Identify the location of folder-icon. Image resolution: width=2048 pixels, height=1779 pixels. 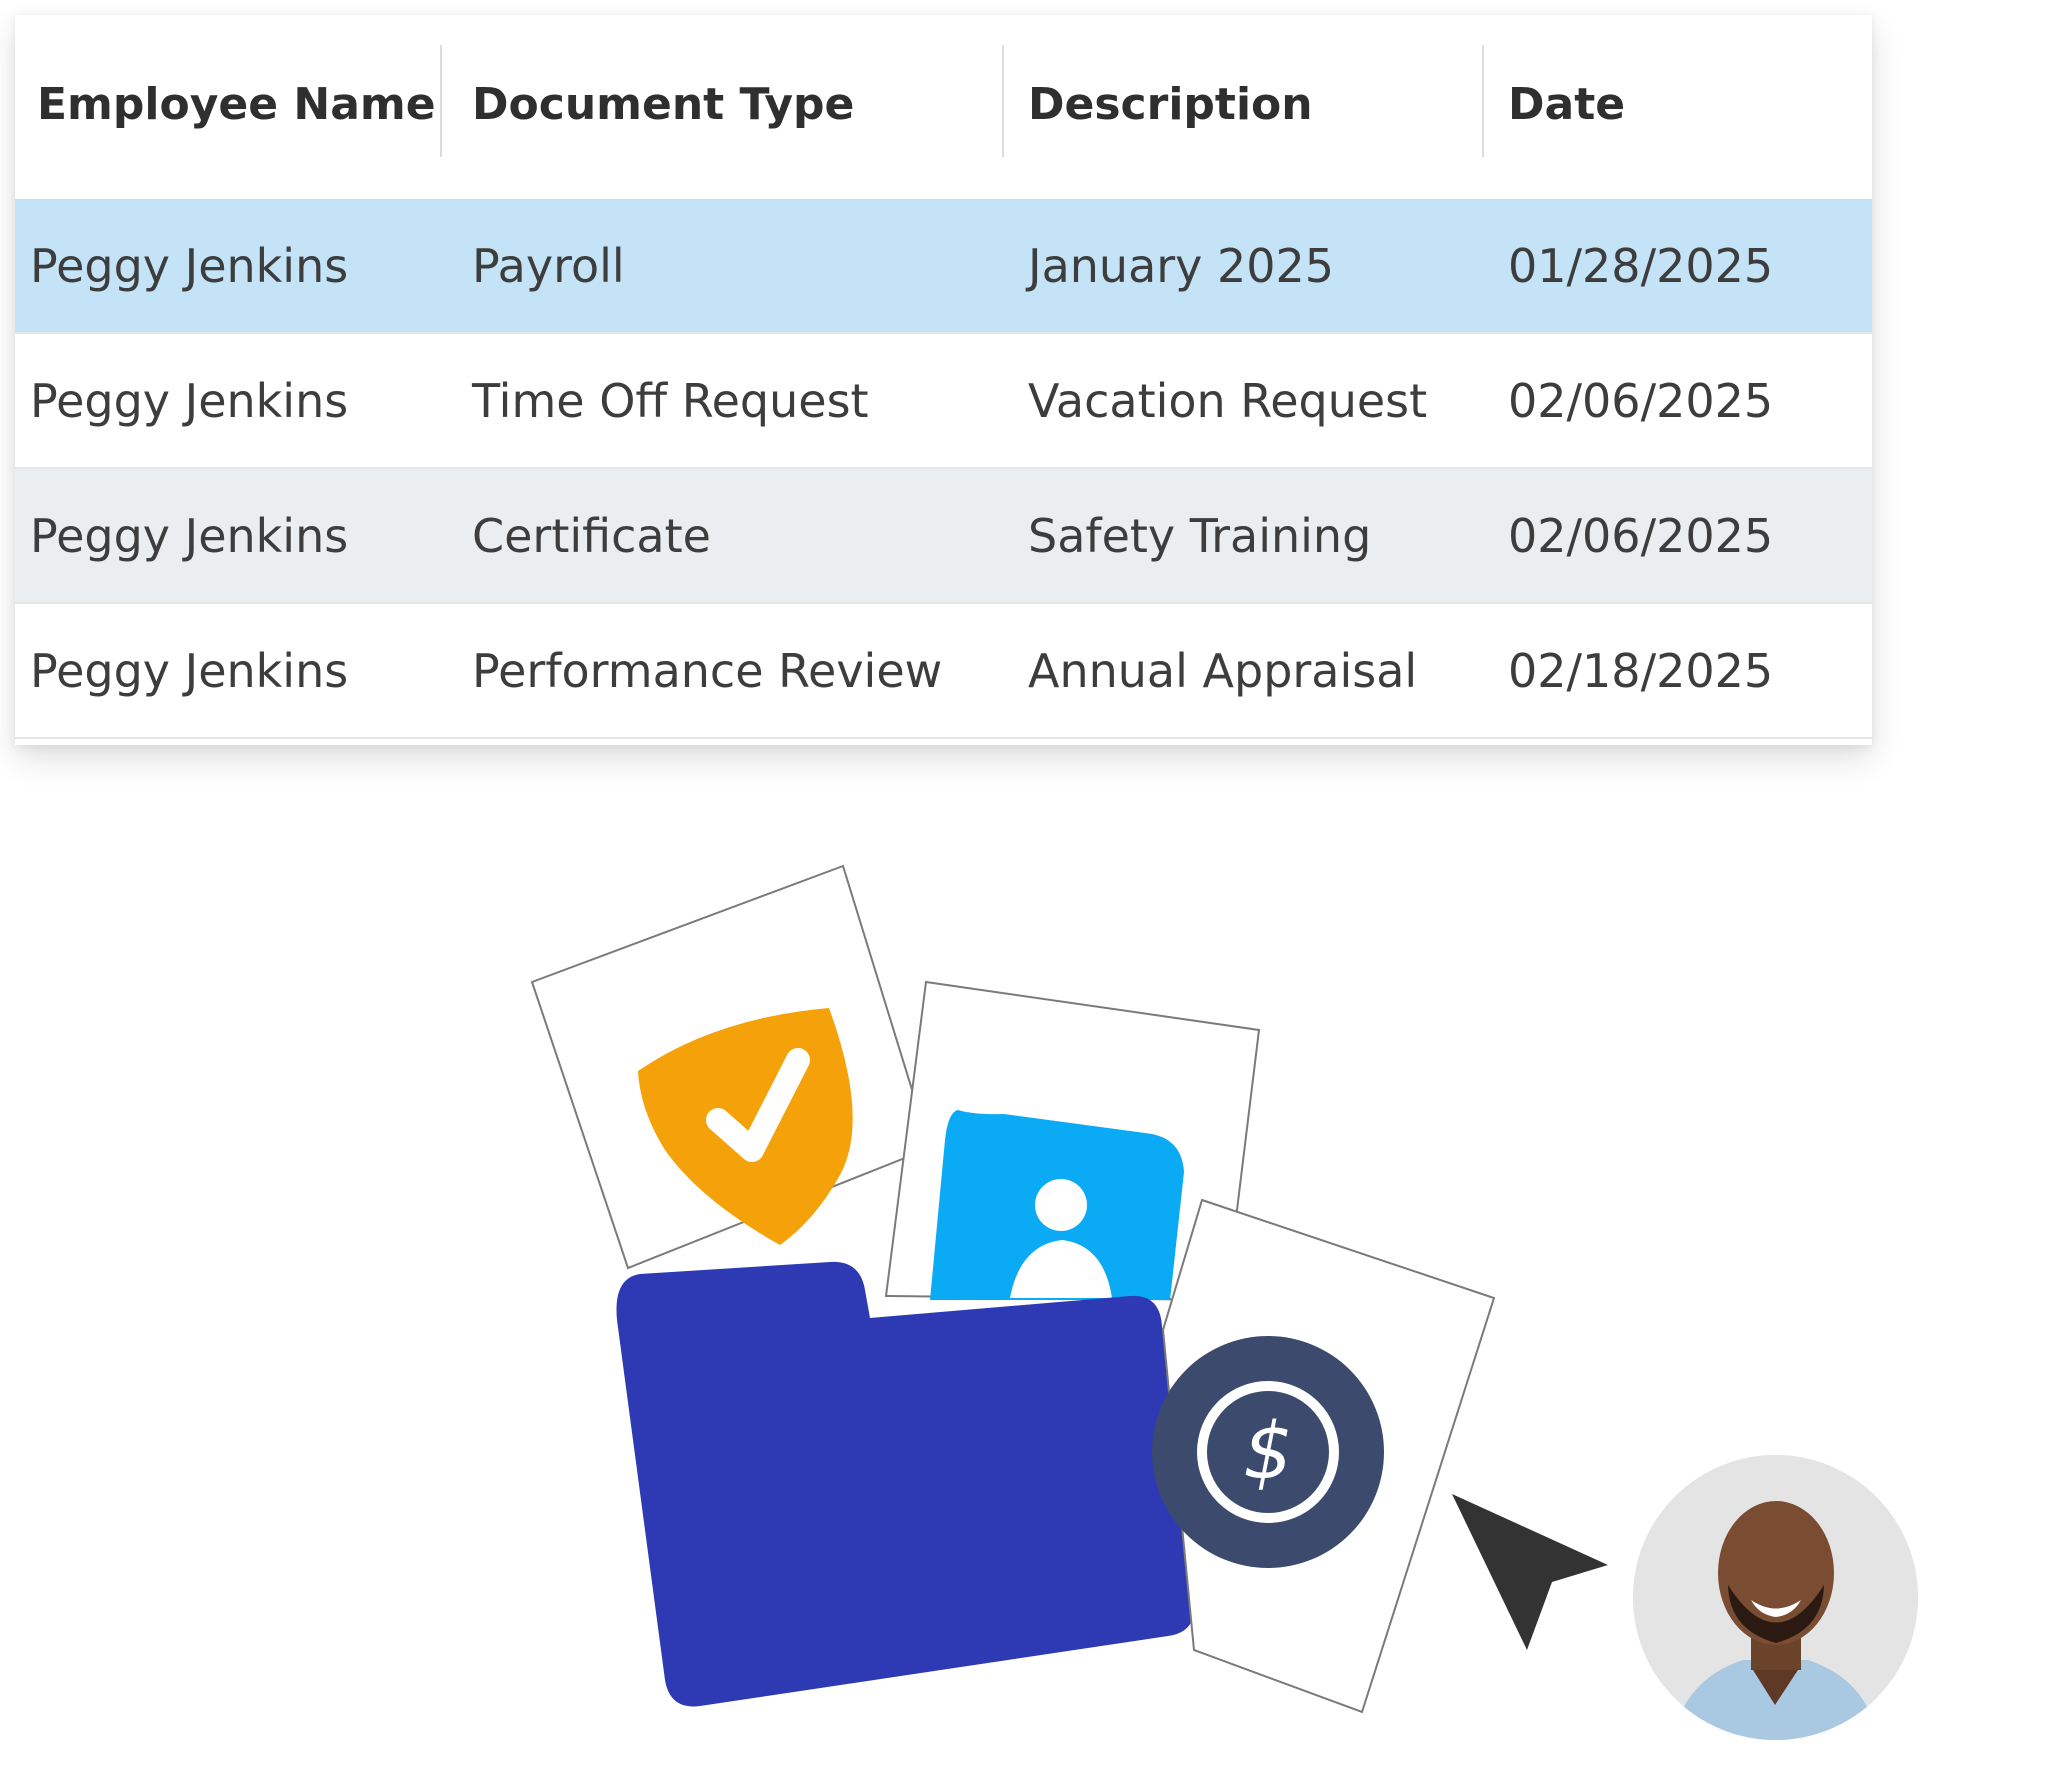
(905, 1484).